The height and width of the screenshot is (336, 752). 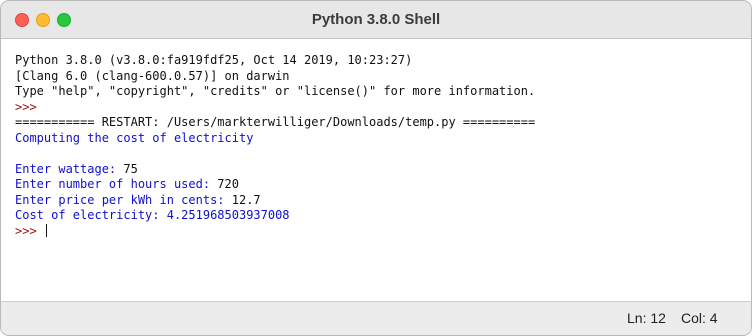 I want to click on wattage-value: 75, so click(x=130, y=168).